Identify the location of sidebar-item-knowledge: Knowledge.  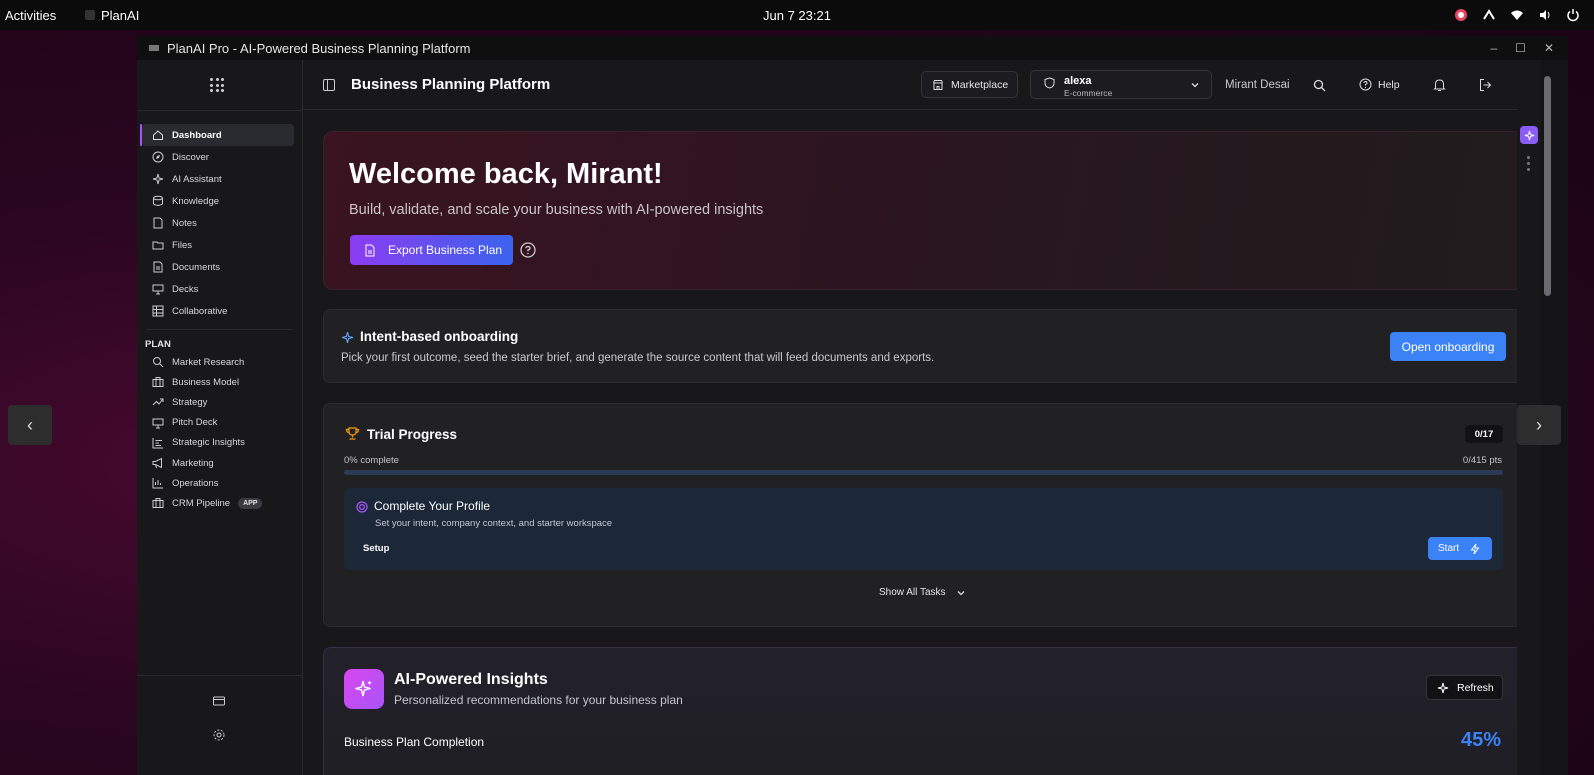
(218, 201).